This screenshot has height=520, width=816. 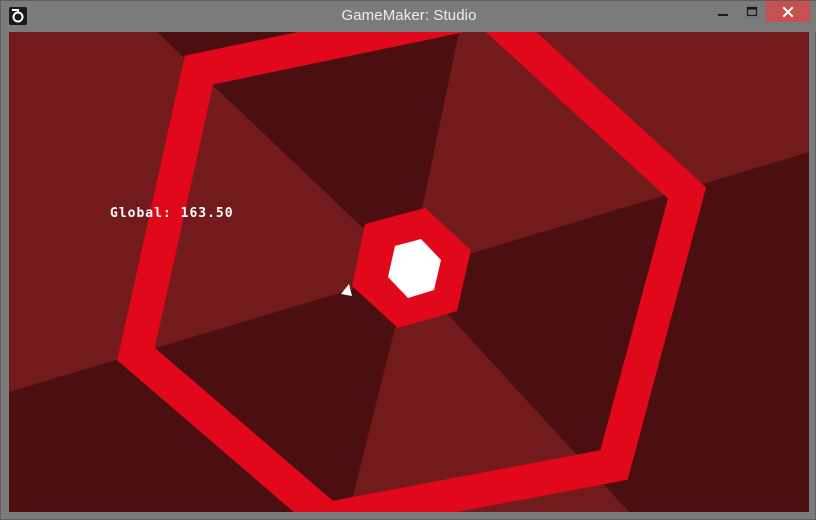 I want to click on maximize-icon, so click(x=752, y=11).